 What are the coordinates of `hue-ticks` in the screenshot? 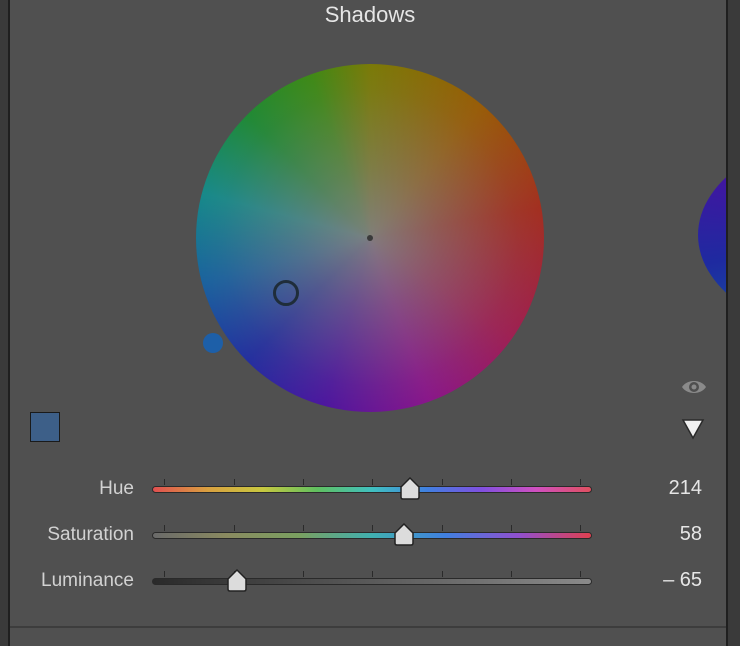 It's located at (372, 482).